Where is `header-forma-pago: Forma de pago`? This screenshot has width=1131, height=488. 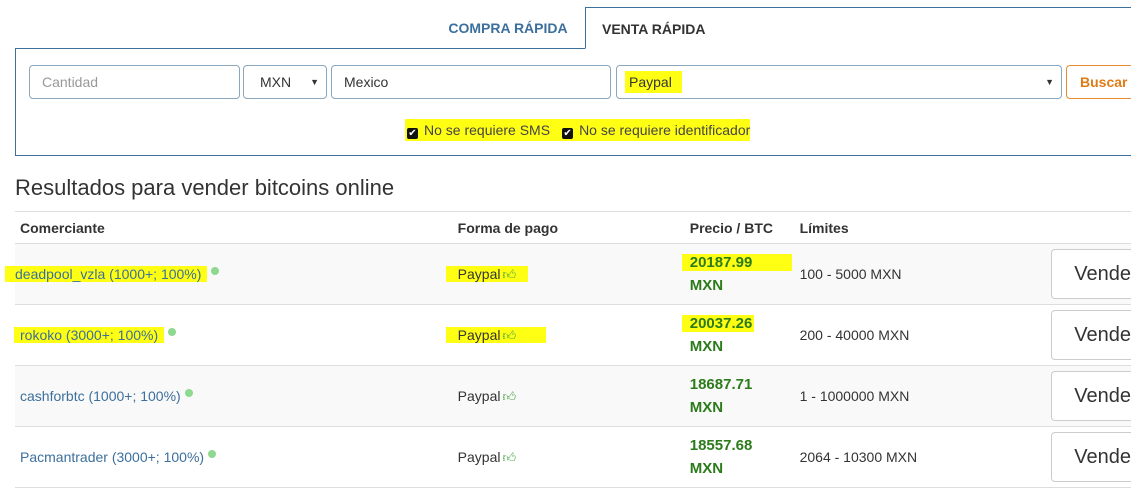 header-forma-pago: Forma de pago is located at coordinates (573, 227).